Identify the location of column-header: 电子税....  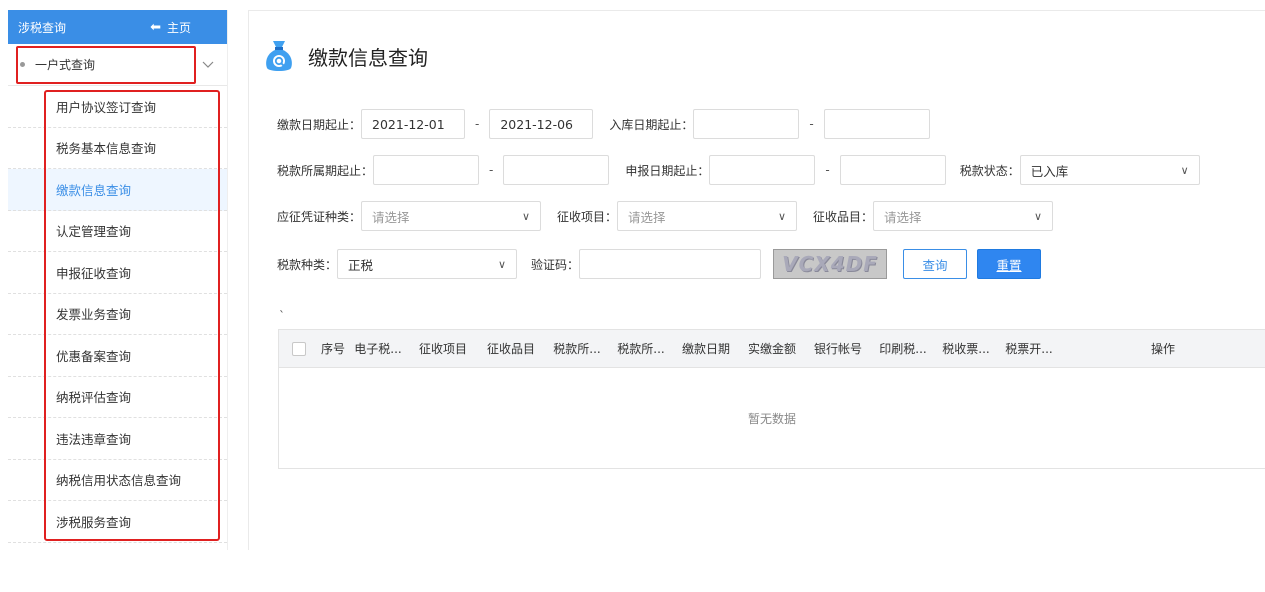
(378, 348).